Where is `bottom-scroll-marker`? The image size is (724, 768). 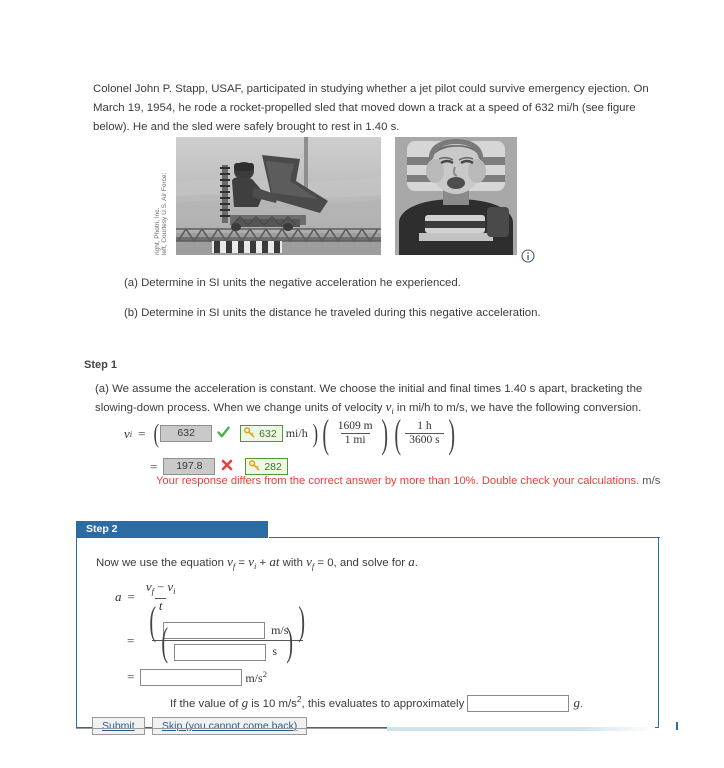 bottom-scroll-marker is located at coordinates (677, 726).